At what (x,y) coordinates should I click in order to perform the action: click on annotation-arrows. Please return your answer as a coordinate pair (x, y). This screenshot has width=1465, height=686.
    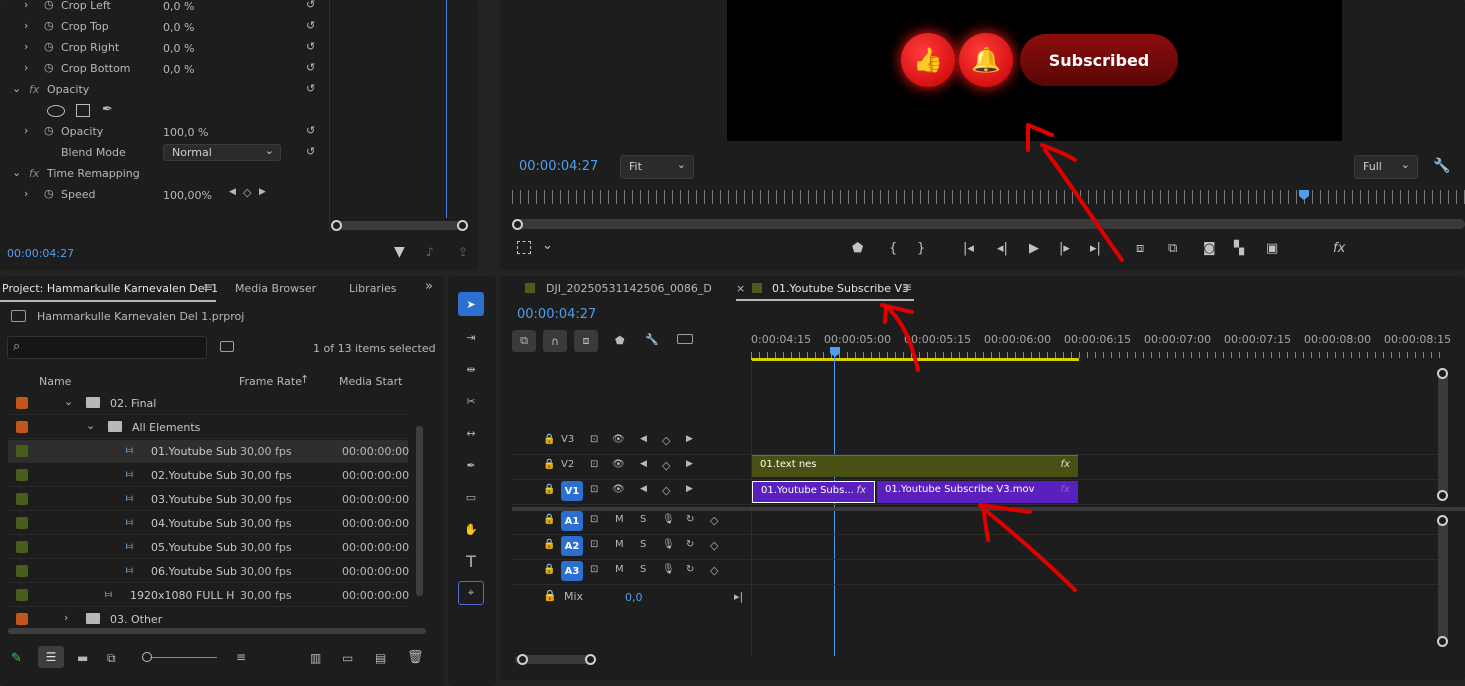
    Looking at the image, I should click on (1002, 357).